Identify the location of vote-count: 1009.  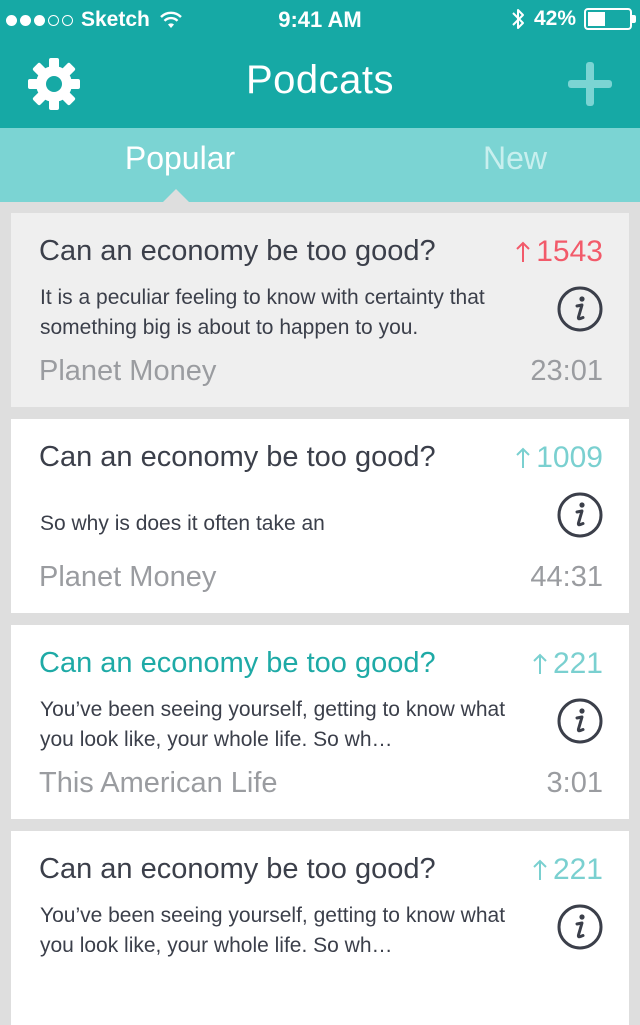
(559, 458).